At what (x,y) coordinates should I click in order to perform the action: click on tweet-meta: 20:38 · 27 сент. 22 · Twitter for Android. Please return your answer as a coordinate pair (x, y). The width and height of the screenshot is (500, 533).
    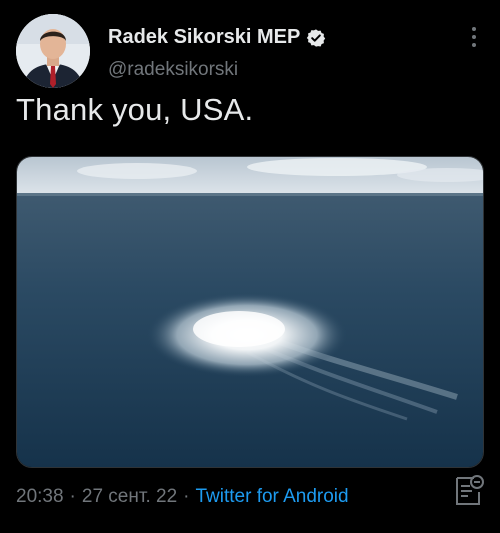
    Looking at the image, I should click on (182, 497).